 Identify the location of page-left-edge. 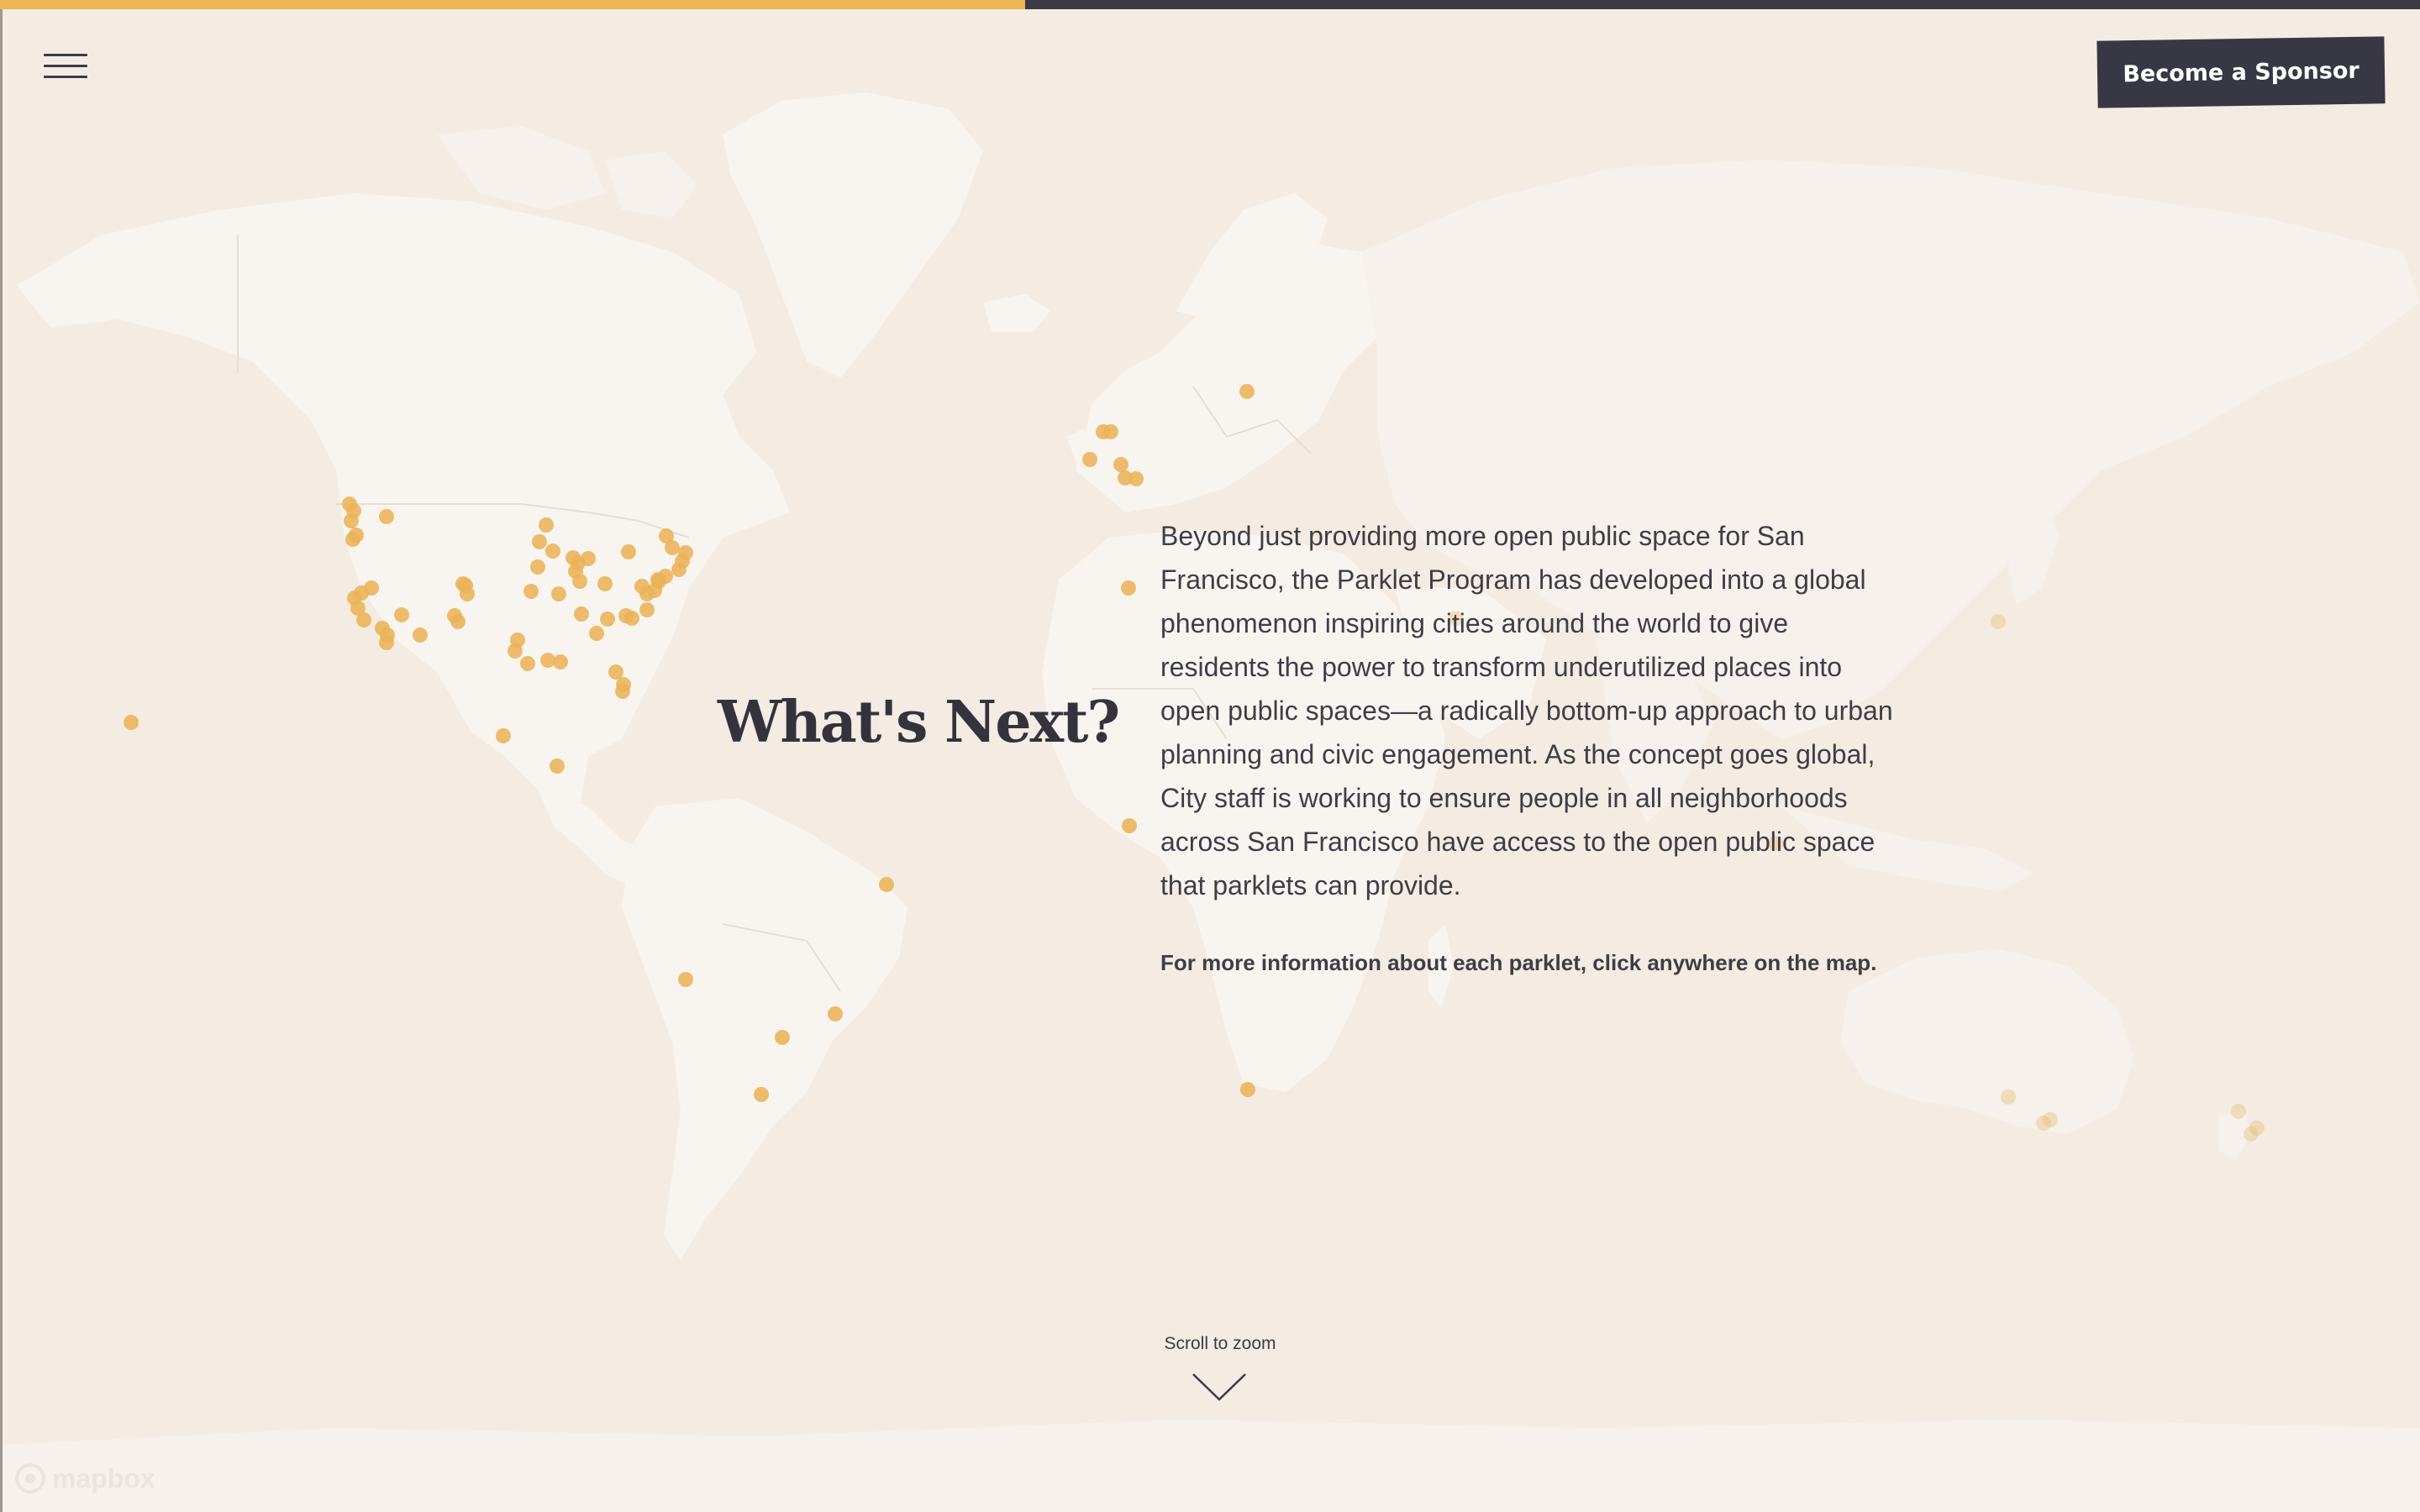
(1, 756).